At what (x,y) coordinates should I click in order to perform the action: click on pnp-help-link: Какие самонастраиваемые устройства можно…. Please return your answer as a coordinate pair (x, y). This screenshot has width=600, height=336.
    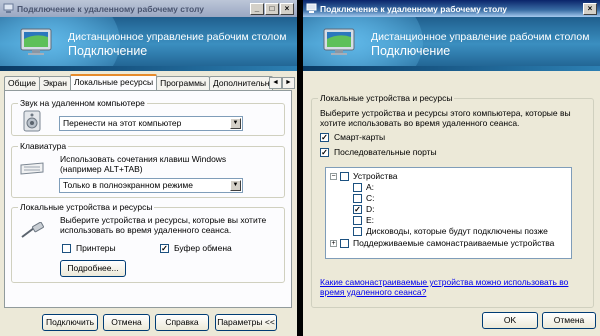
    Looking at the image, I should click on (450, 287).